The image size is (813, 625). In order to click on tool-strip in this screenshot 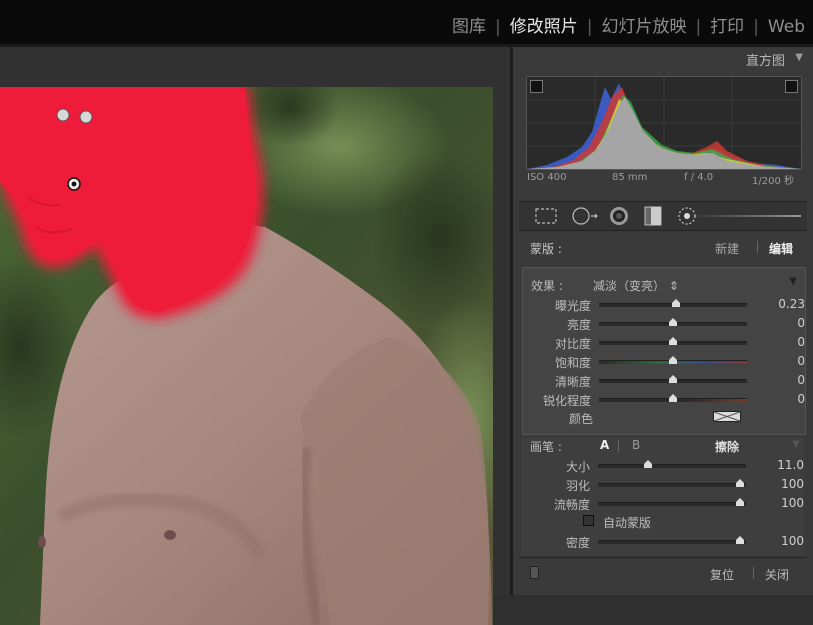, I will do `click(663, 216)`.